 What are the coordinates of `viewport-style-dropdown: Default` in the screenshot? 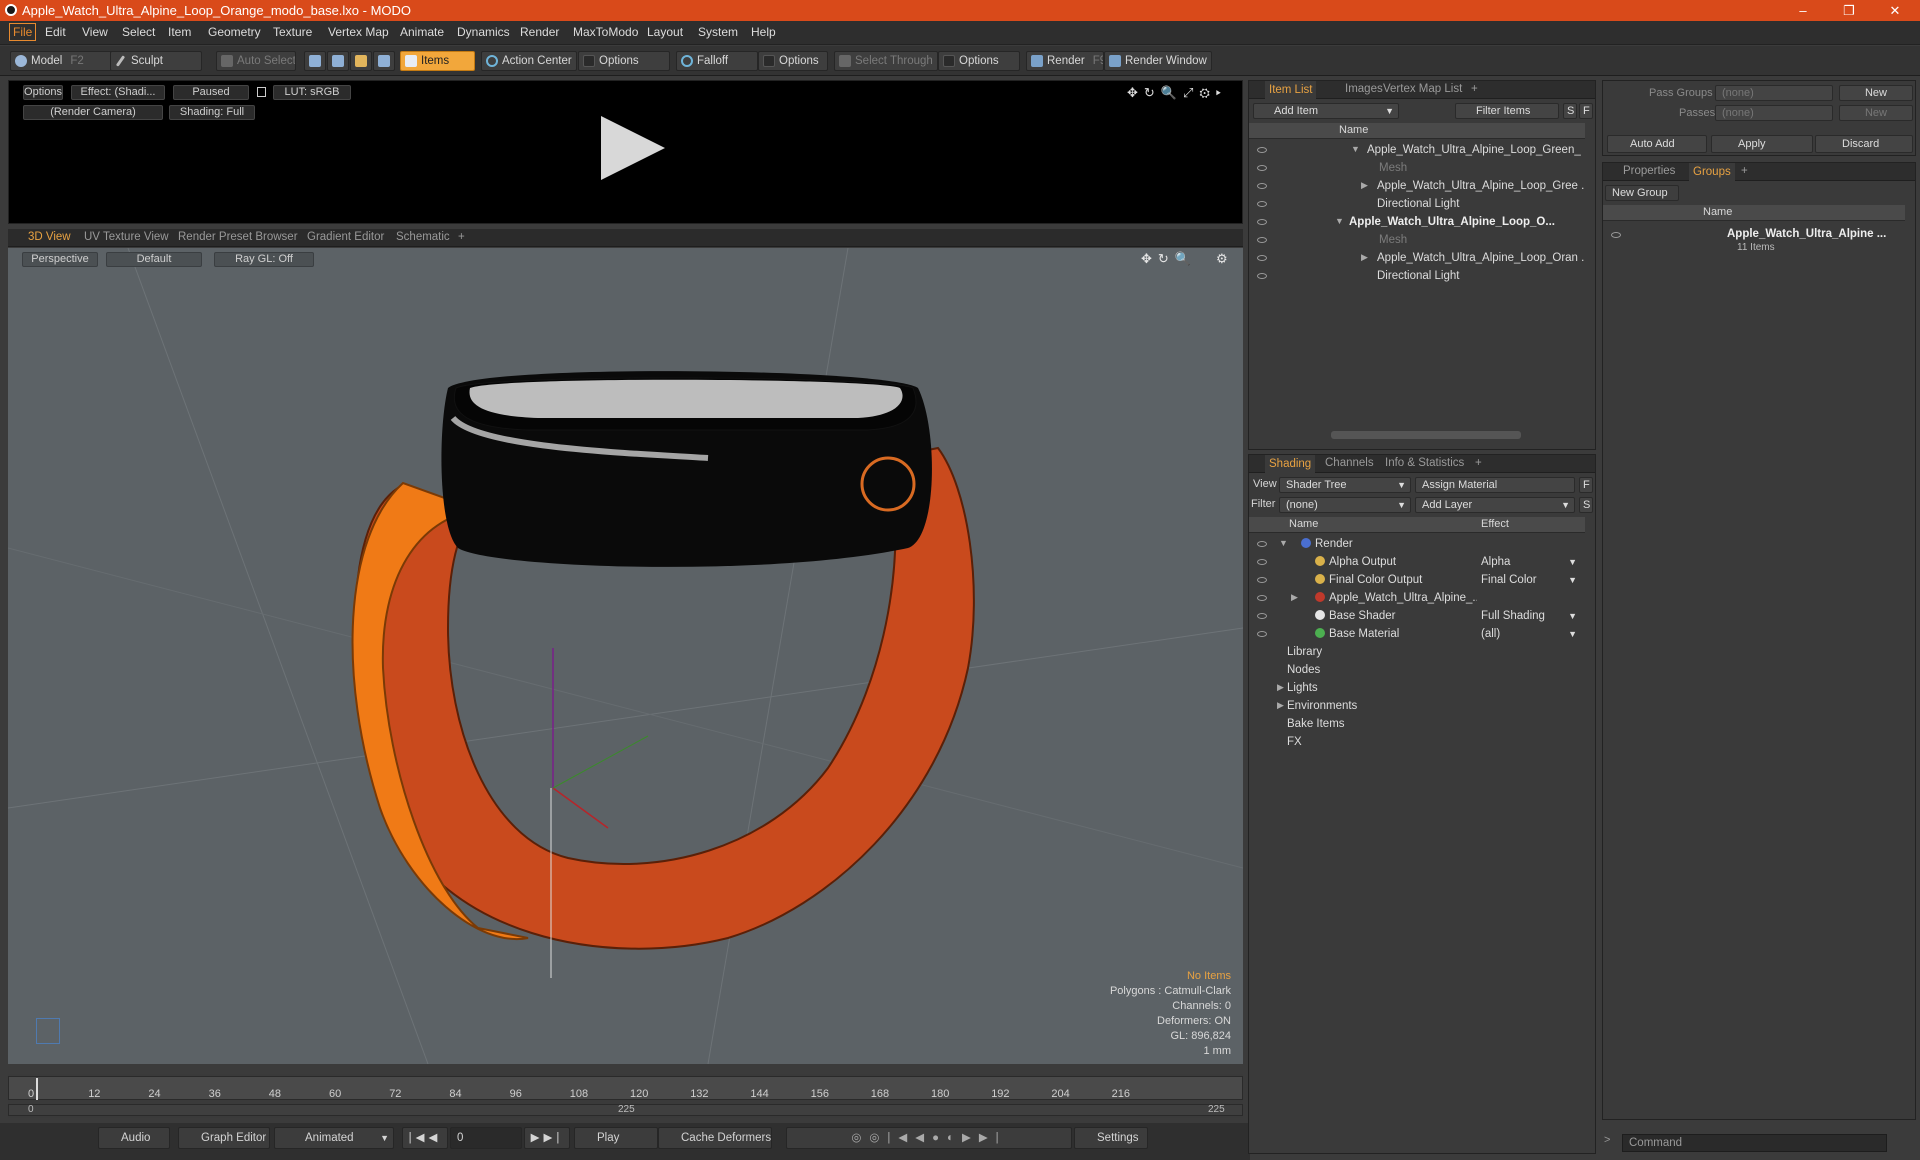 It's located at (154, 259).